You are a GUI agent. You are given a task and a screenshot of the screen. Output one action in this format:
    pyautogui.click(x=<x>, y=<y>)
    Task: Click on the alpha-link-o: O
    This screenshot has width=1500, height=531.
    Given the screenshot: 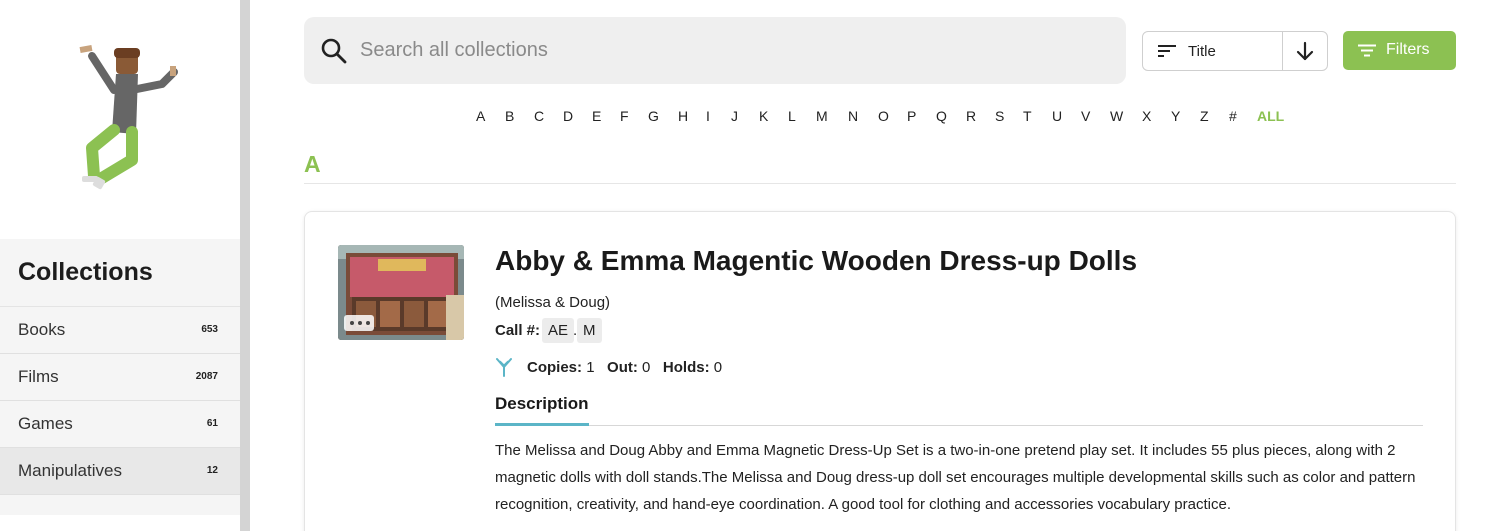 What is the action you would take?
    pyautogui.click(x=883, y=116)
    